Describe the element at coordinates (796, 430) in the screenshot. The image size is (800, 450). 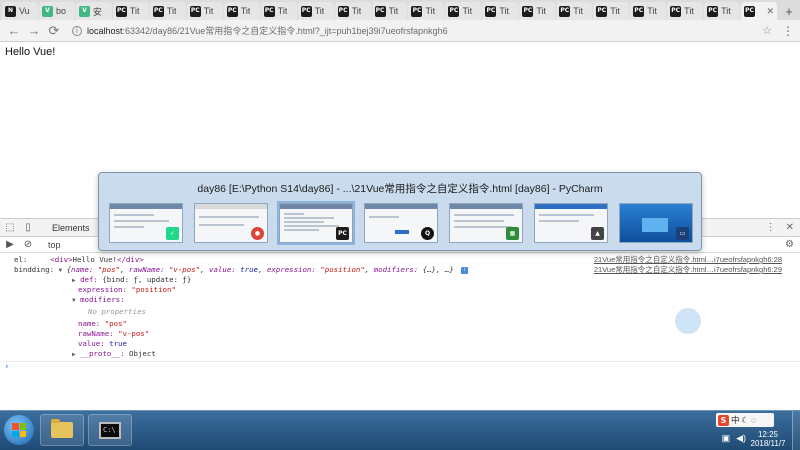
I see `show-desktop-button` at that location.